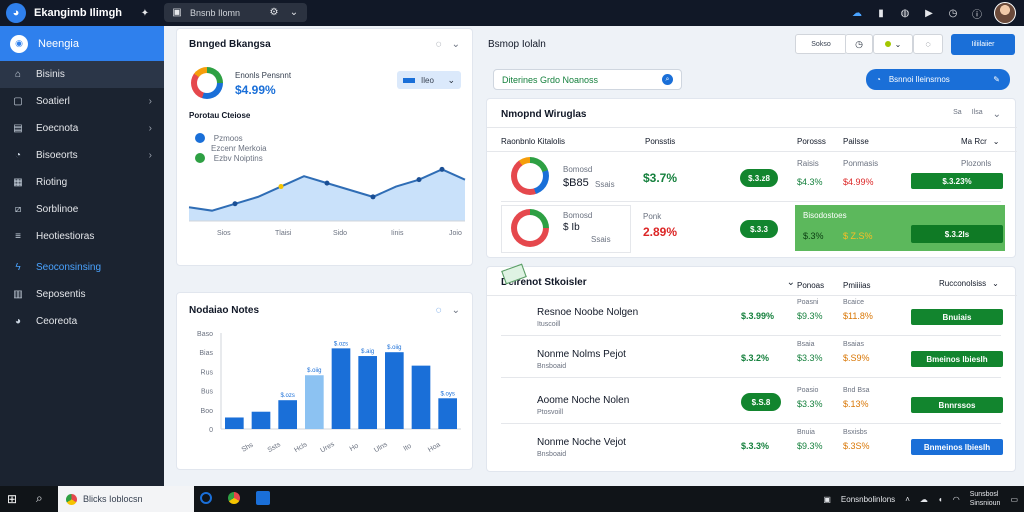 The height and width of the screenshot is (512, 1024). I want to click on row-status-button: $.3.23%, so click(957, 181).